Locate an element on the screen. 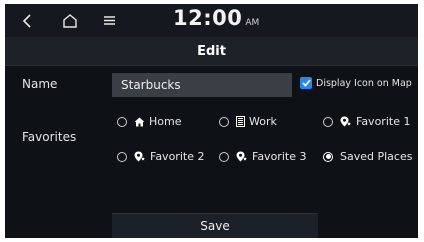 The image size is (424, 242). display-icon-checkbox: Display Icon on Map is located at coordinates (356, 83).